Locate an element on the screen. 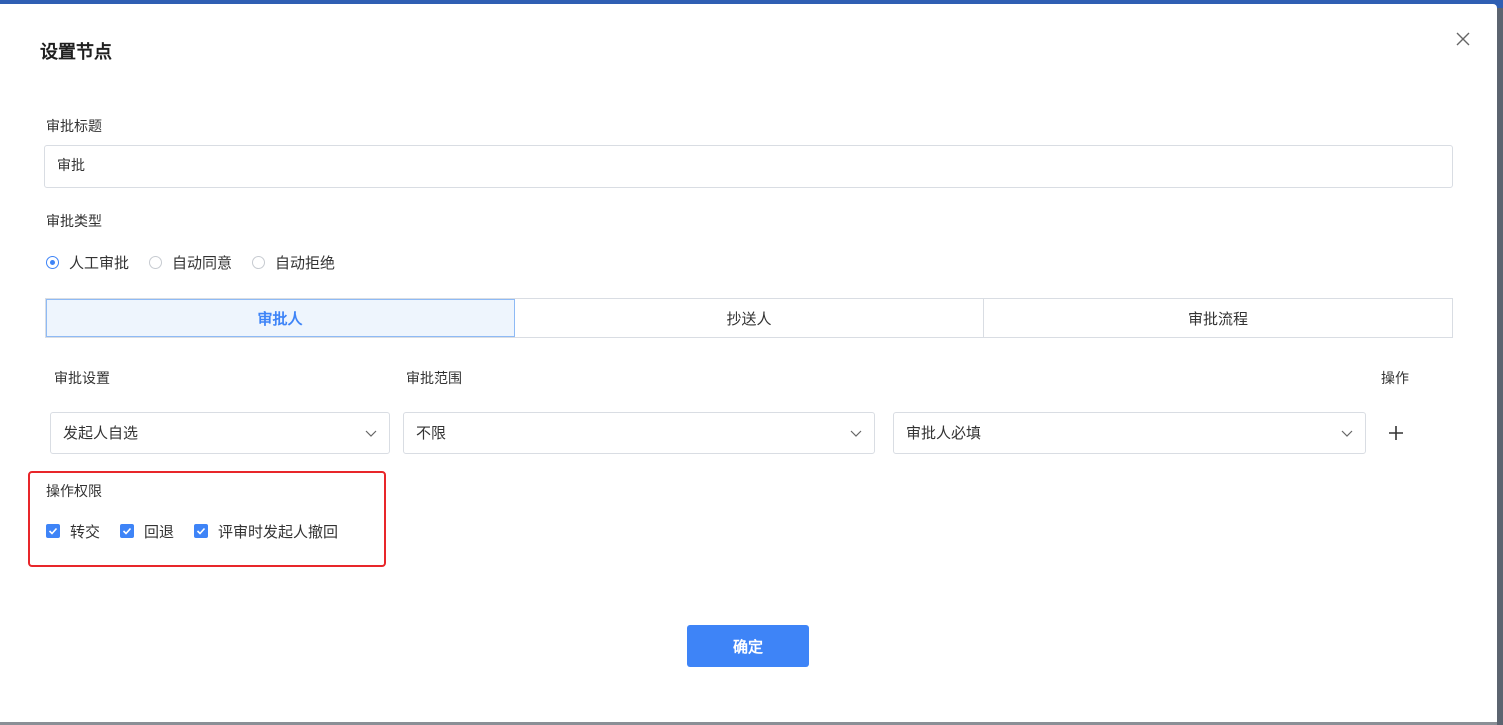 This screenshot has height=725, width=1503. tab-cc: 抄送人 is located at coordinates (749, 318).